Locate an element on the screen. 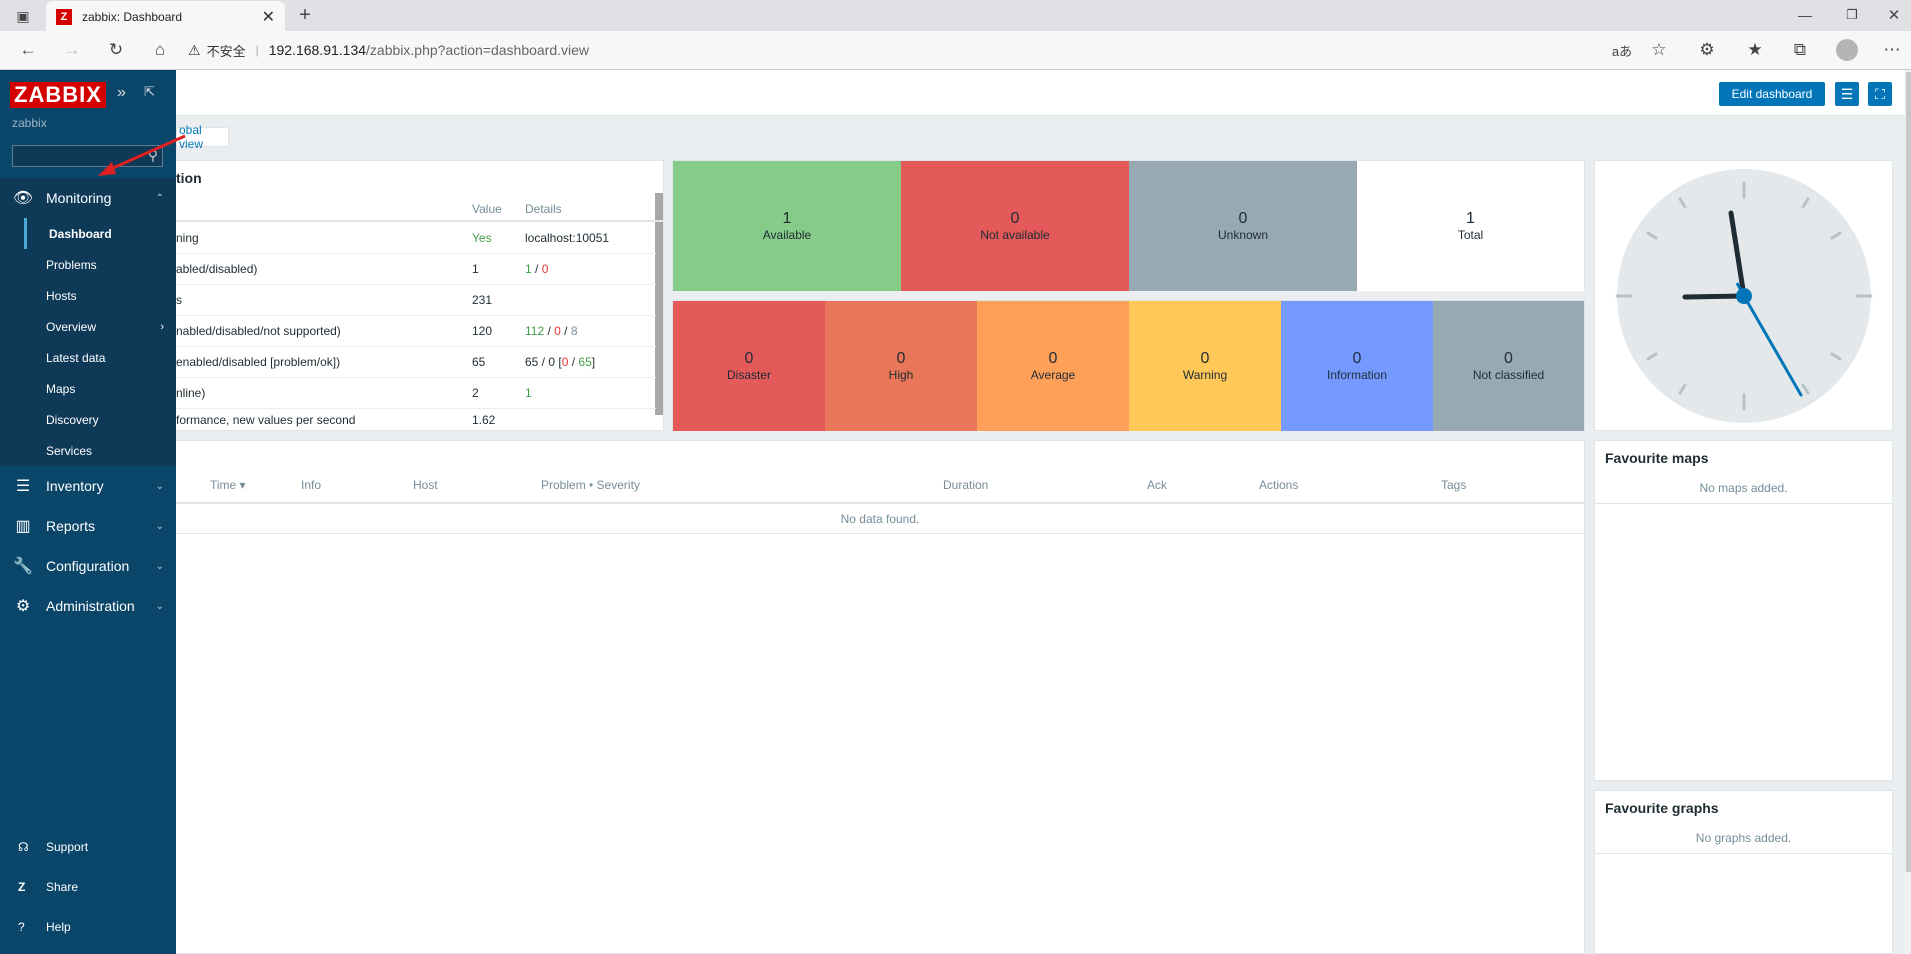 This screenshot has height=954, width=1911. menu-support: ☊ Support is located at coordinates (88, 847).